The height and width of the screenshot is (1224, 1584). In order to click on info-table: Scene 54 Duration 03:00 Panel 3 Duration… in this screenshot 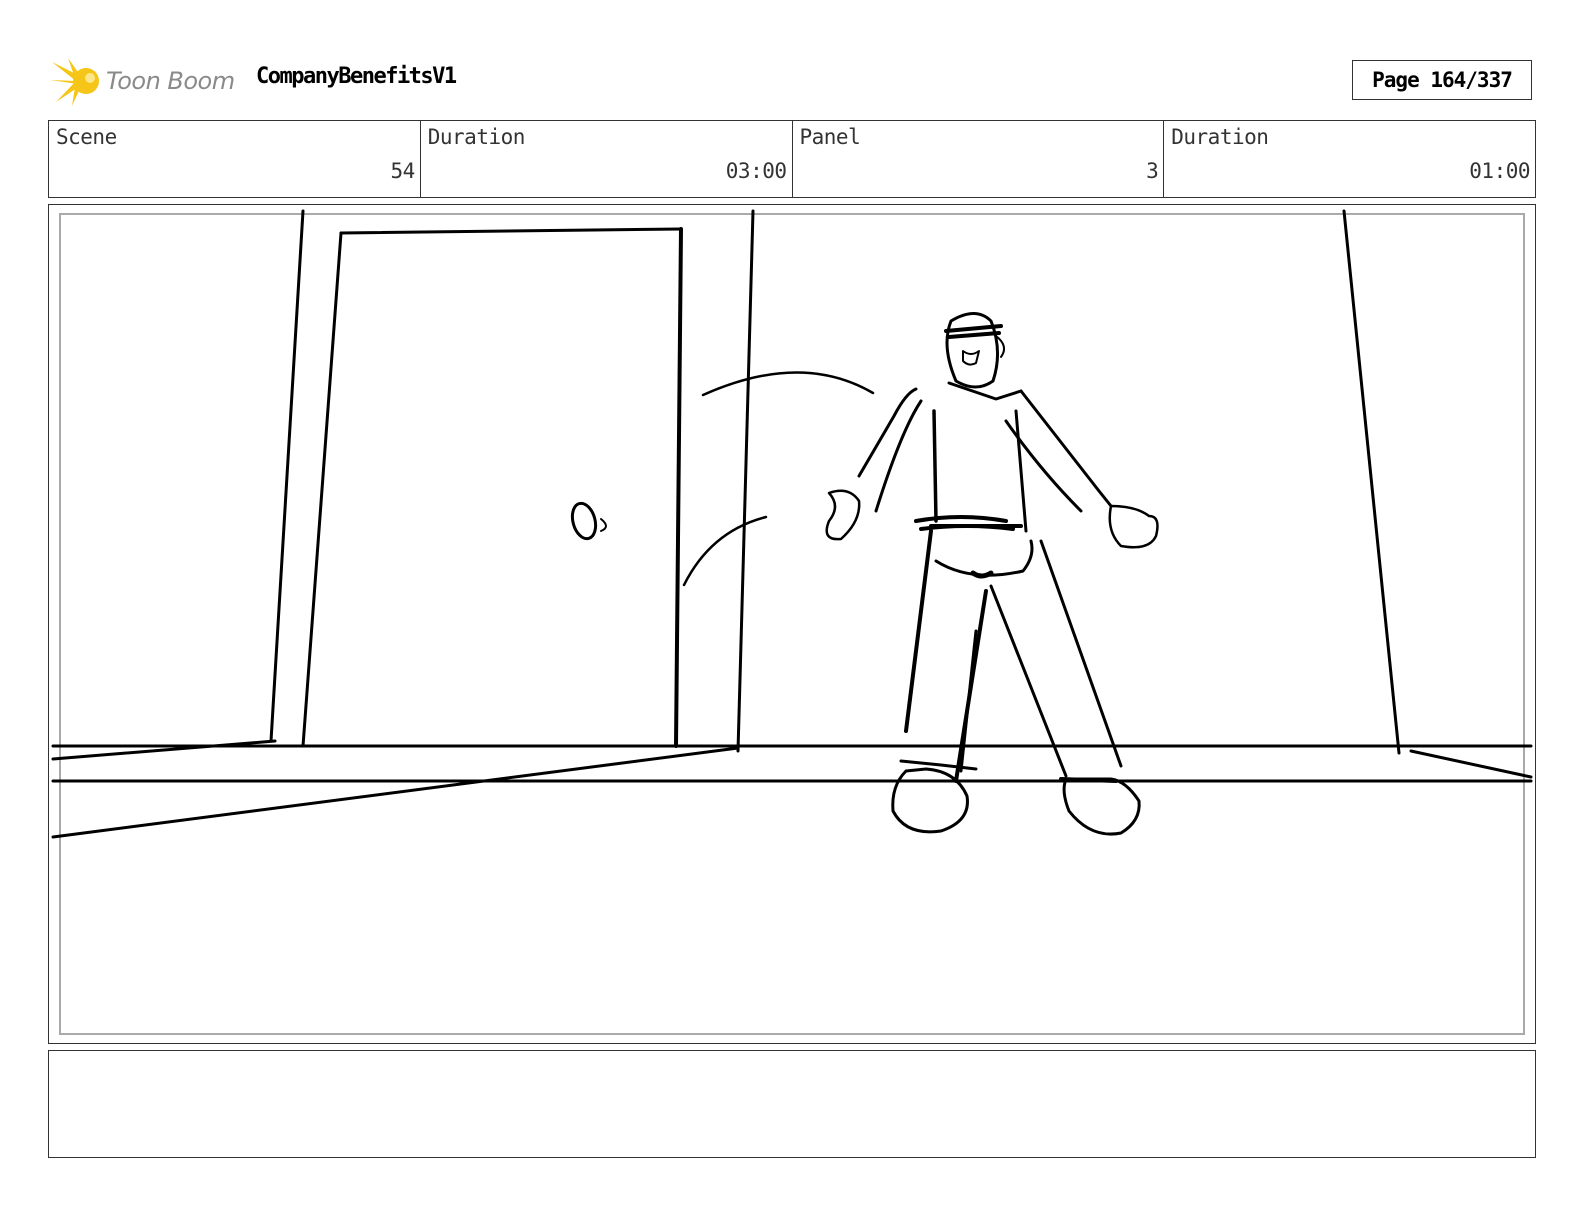, I will do `click(792, 159)`.